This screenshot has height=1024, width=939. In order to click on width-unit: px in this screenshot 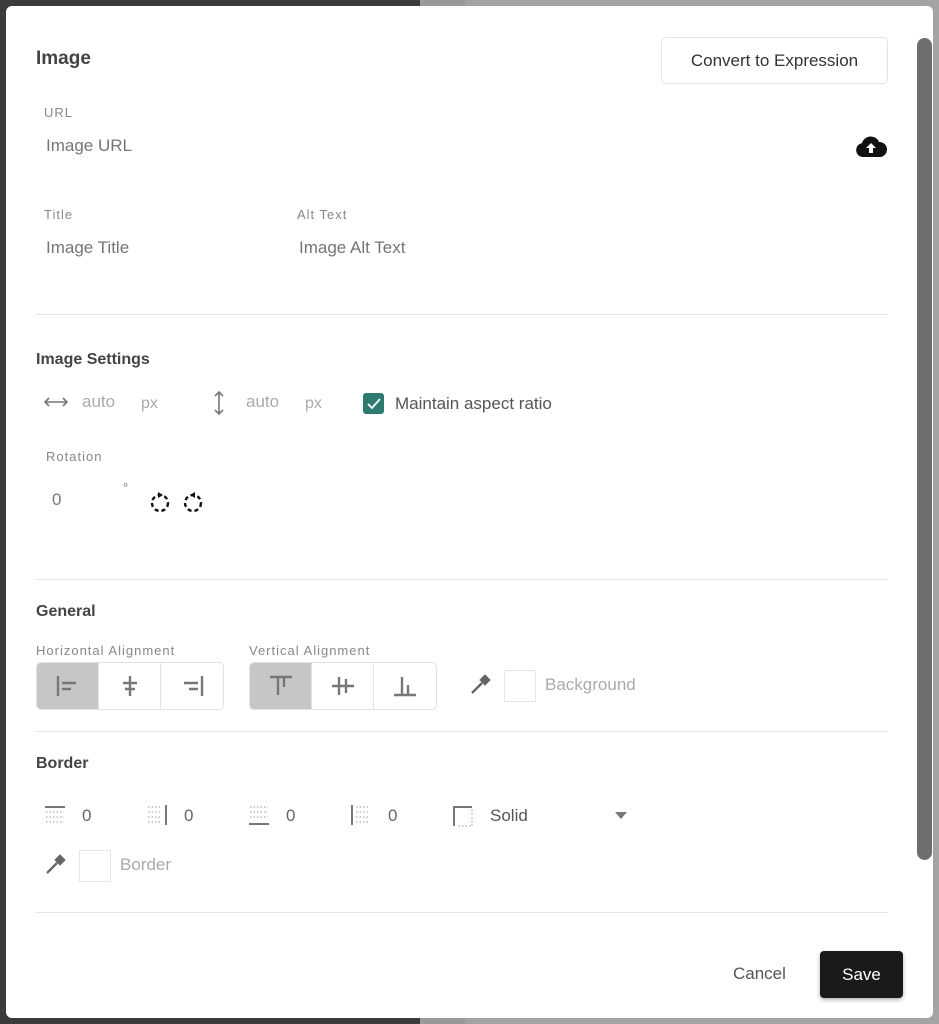, I will do `click(149, 403)`.